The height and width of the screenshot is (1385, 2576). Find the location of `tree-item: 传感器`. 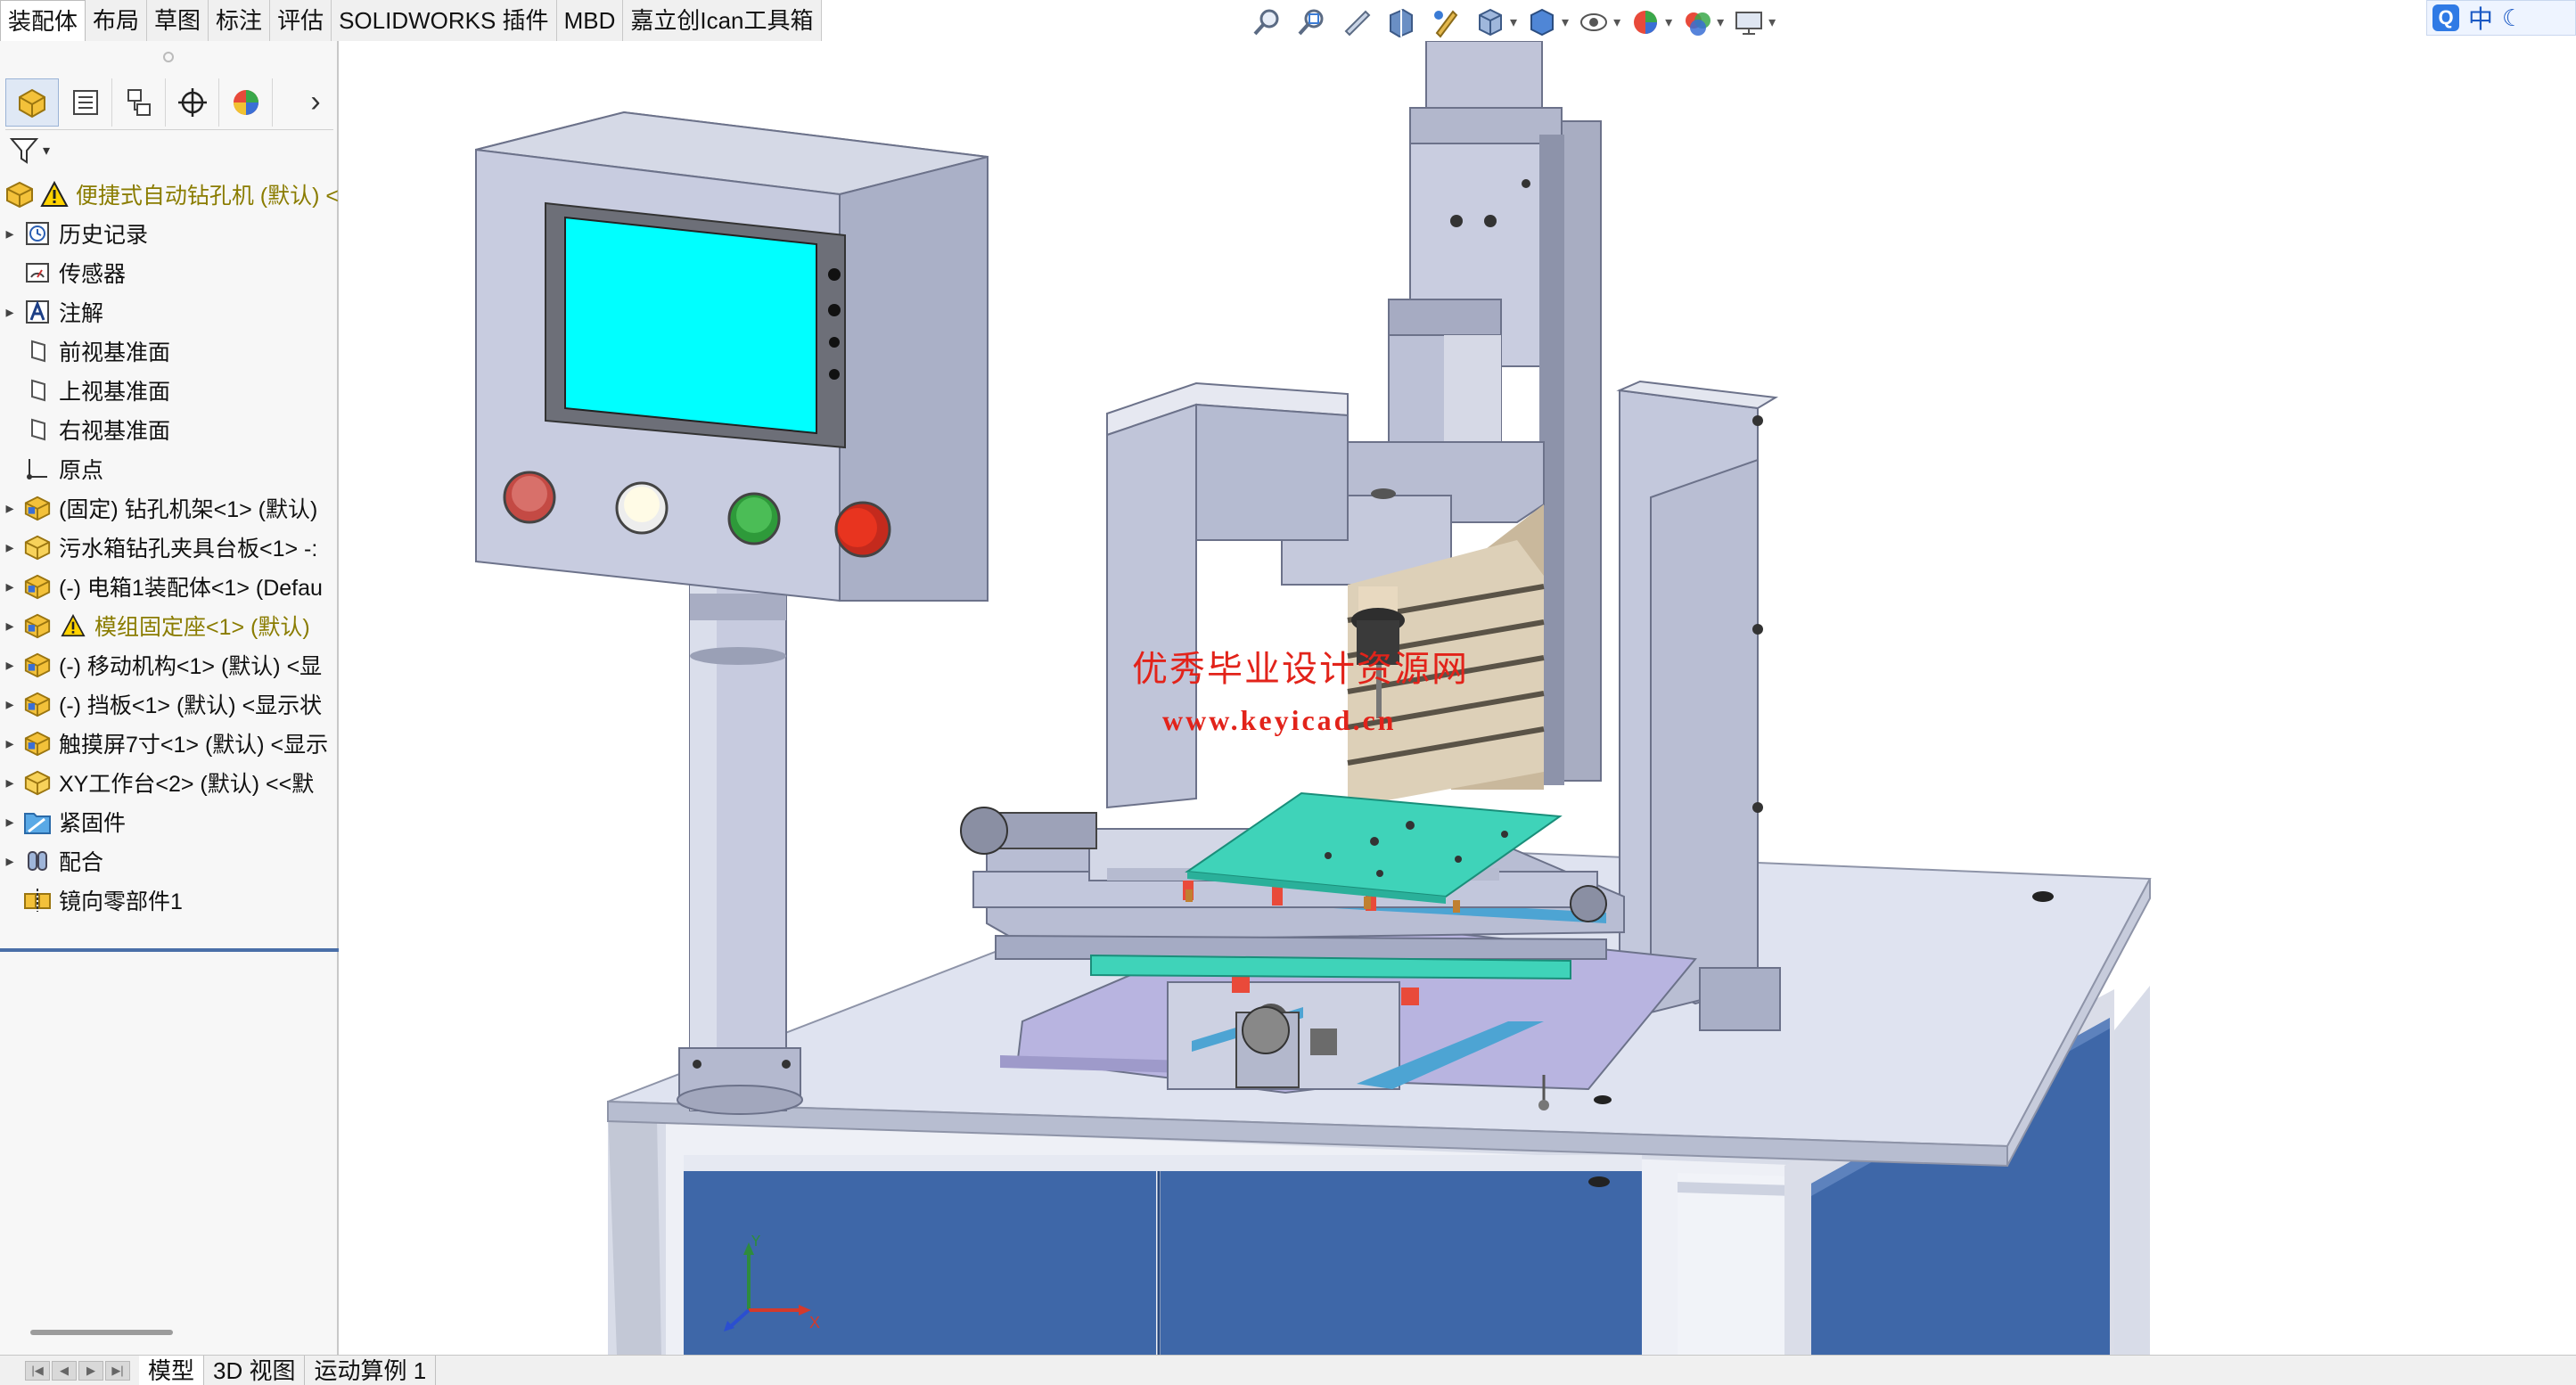

tree-item: 传感器 is located at coordinates (169, 272).